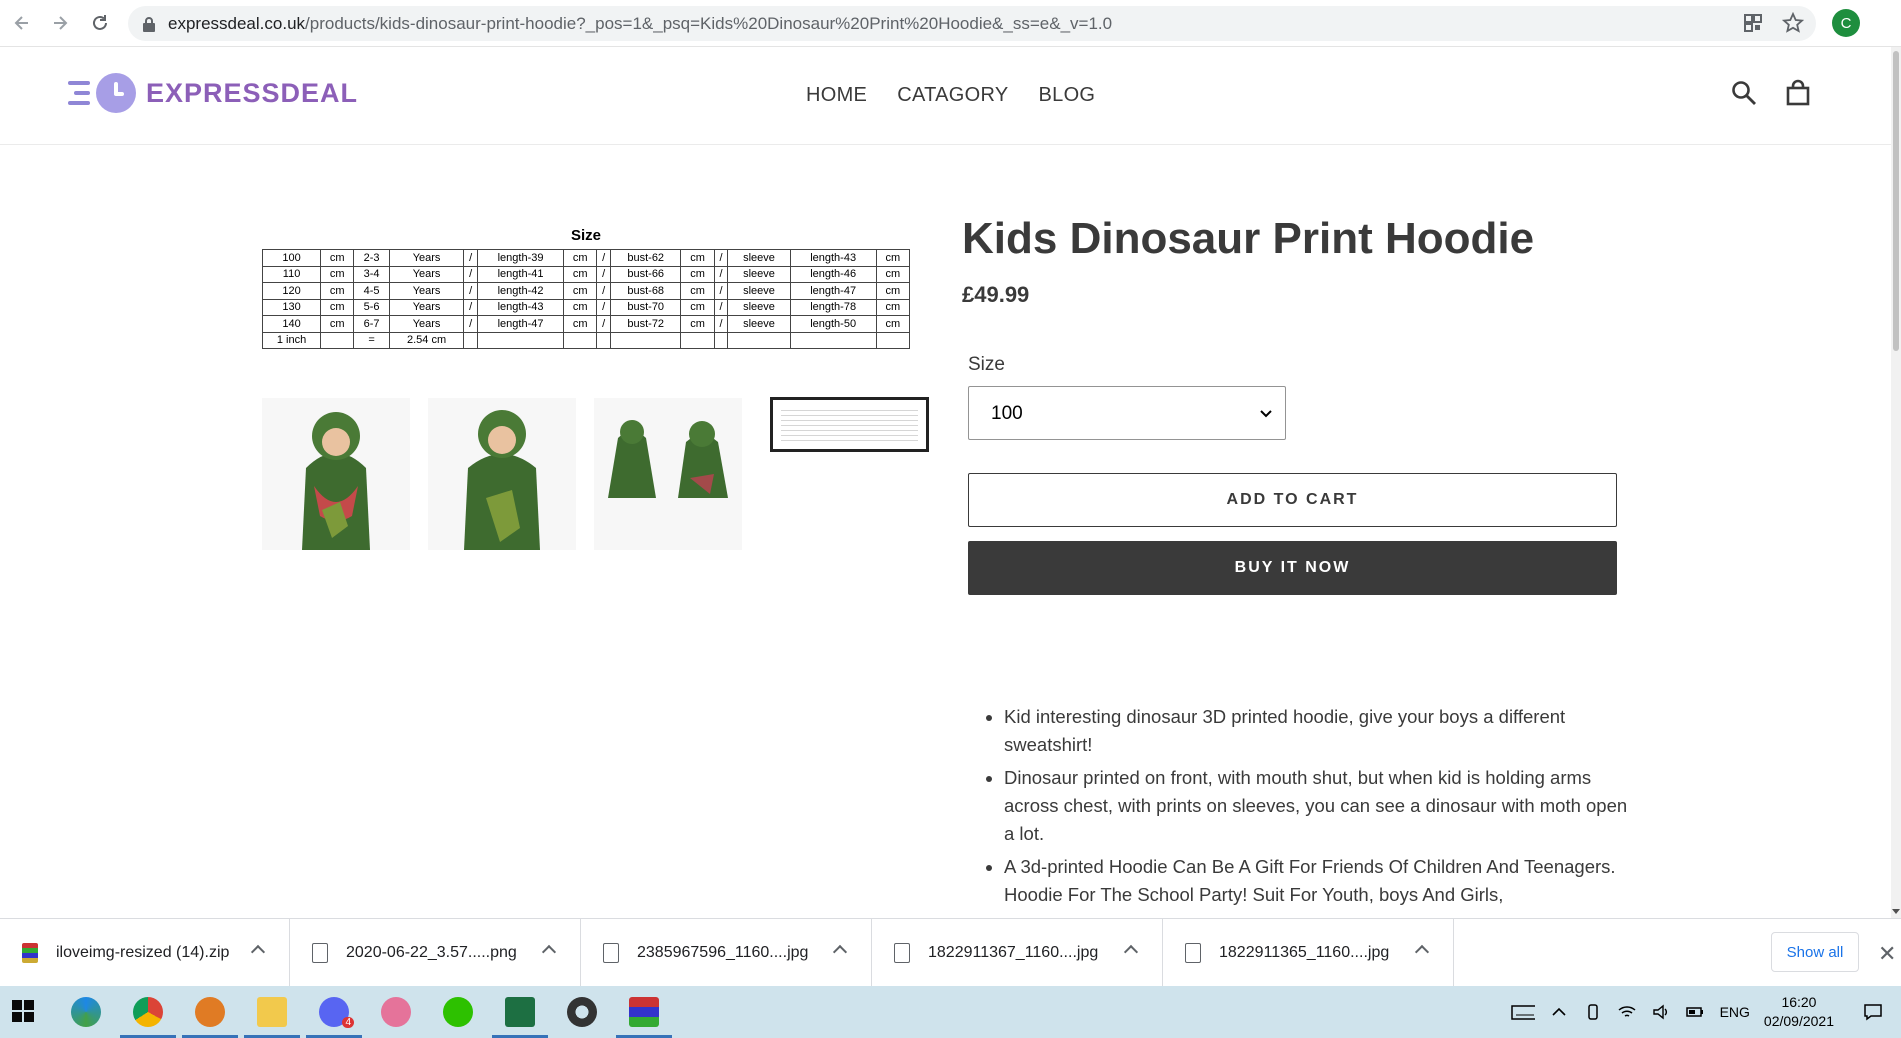 The width and height of the screenshot is (1901, 1038). Describe the element at coordinates (1304, 952) in the screenshot. I see `download-filename: 1822911365_1160....jpg` at that location.